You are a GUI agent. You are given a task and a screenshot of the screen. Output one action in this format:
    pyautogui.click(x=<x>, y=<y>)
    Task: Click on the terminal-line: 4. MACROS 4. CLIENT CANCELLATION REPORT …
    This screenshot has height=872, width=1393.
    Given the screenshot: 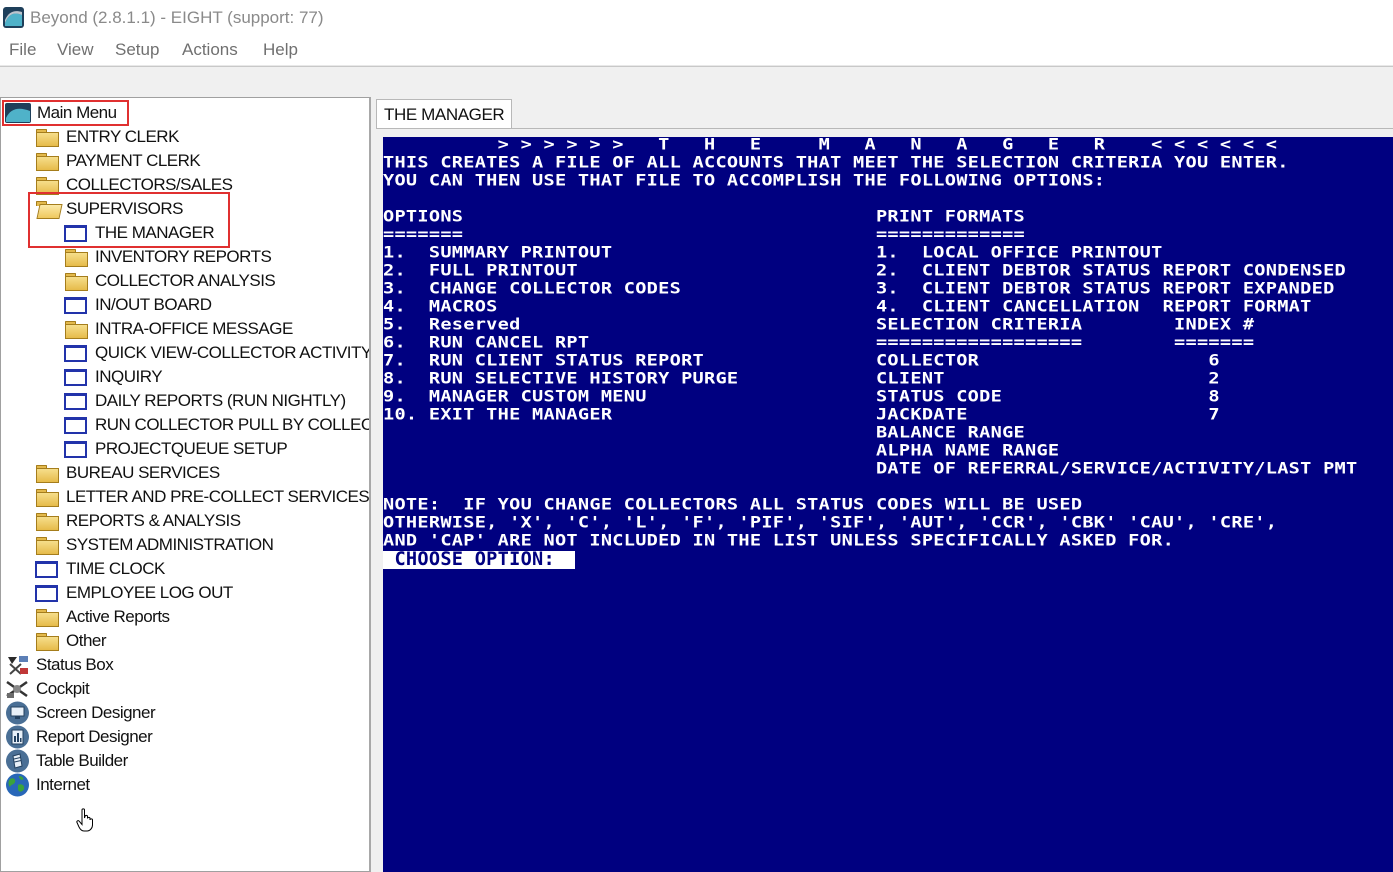 What is the action you would take?
    pyautogui.click(x=847, y=306)
    